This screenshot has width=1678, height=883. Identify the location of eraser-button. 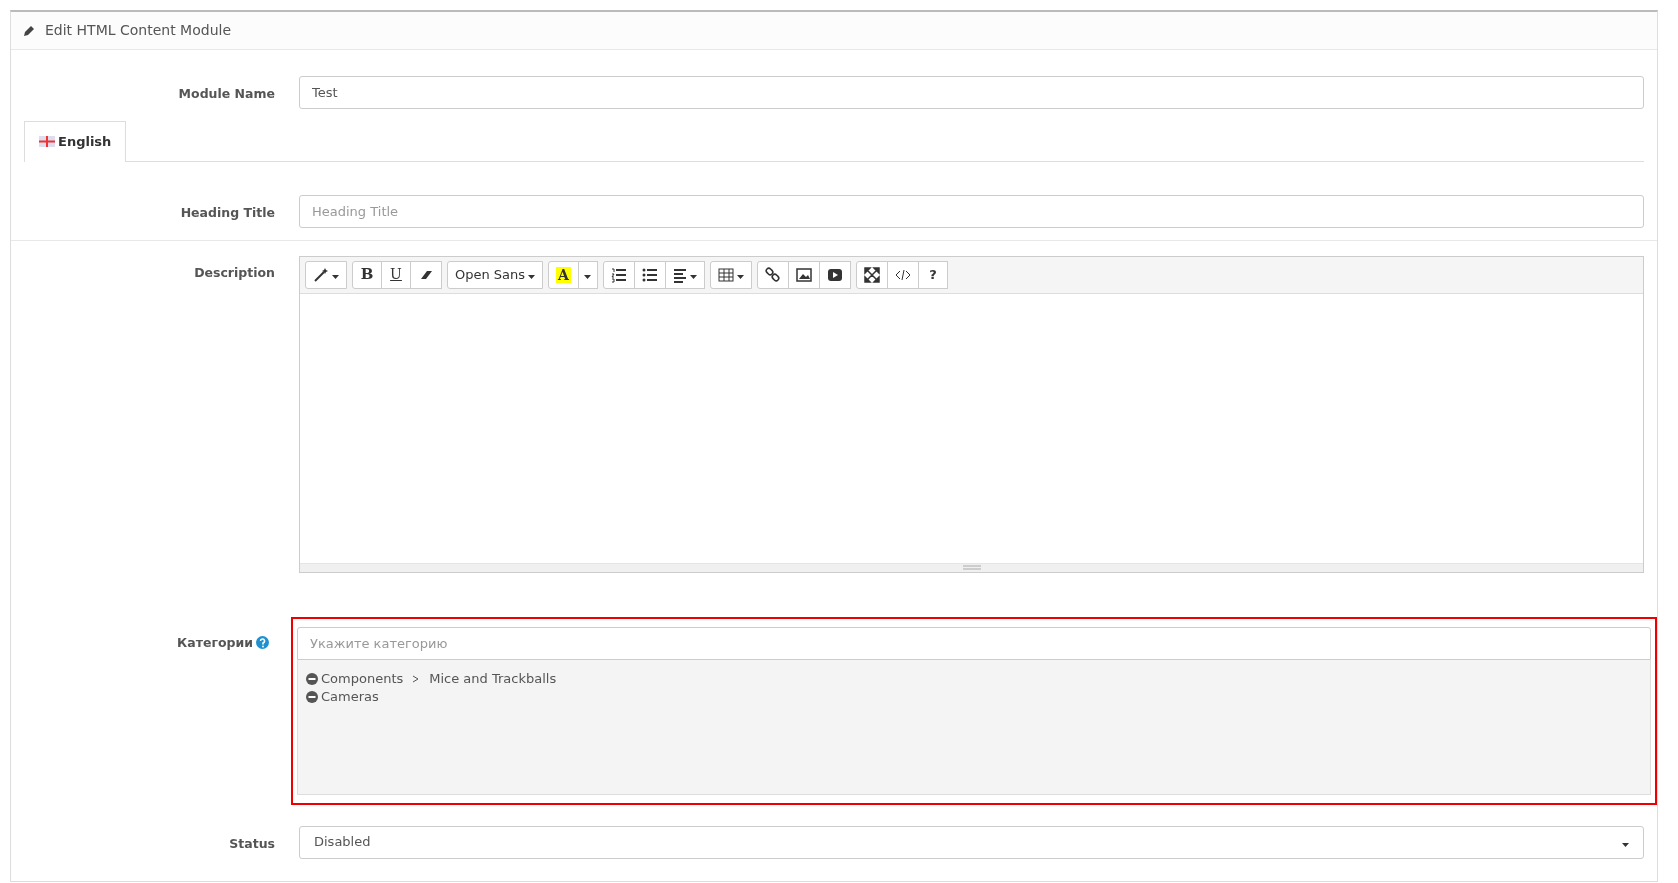
(426, 274).